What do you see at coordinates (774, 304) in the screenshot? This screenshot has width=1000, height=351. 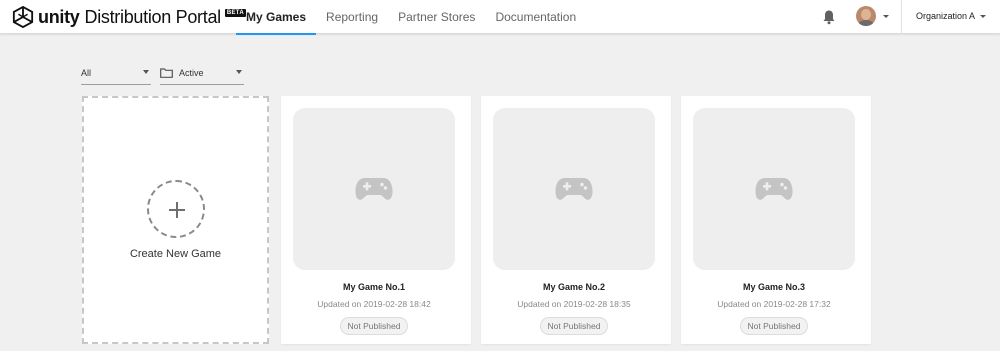 I see `game-updated-time: Updated on 2019-02-28 17:32` at bounding box center [774, 304].